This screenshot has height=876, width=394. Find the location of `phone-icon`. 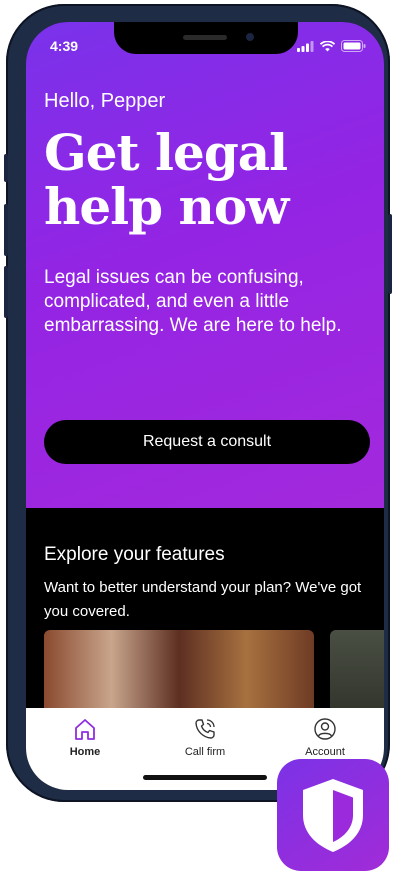

phone-icon is located at coordinates (205, 729).